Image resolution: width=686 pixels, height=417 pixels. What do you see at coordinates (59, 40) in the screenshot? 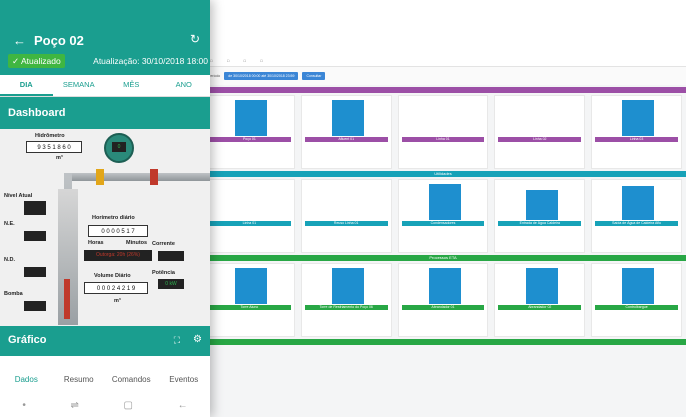
I see `page-title: Poço 02` at bounding box center [59, 40].